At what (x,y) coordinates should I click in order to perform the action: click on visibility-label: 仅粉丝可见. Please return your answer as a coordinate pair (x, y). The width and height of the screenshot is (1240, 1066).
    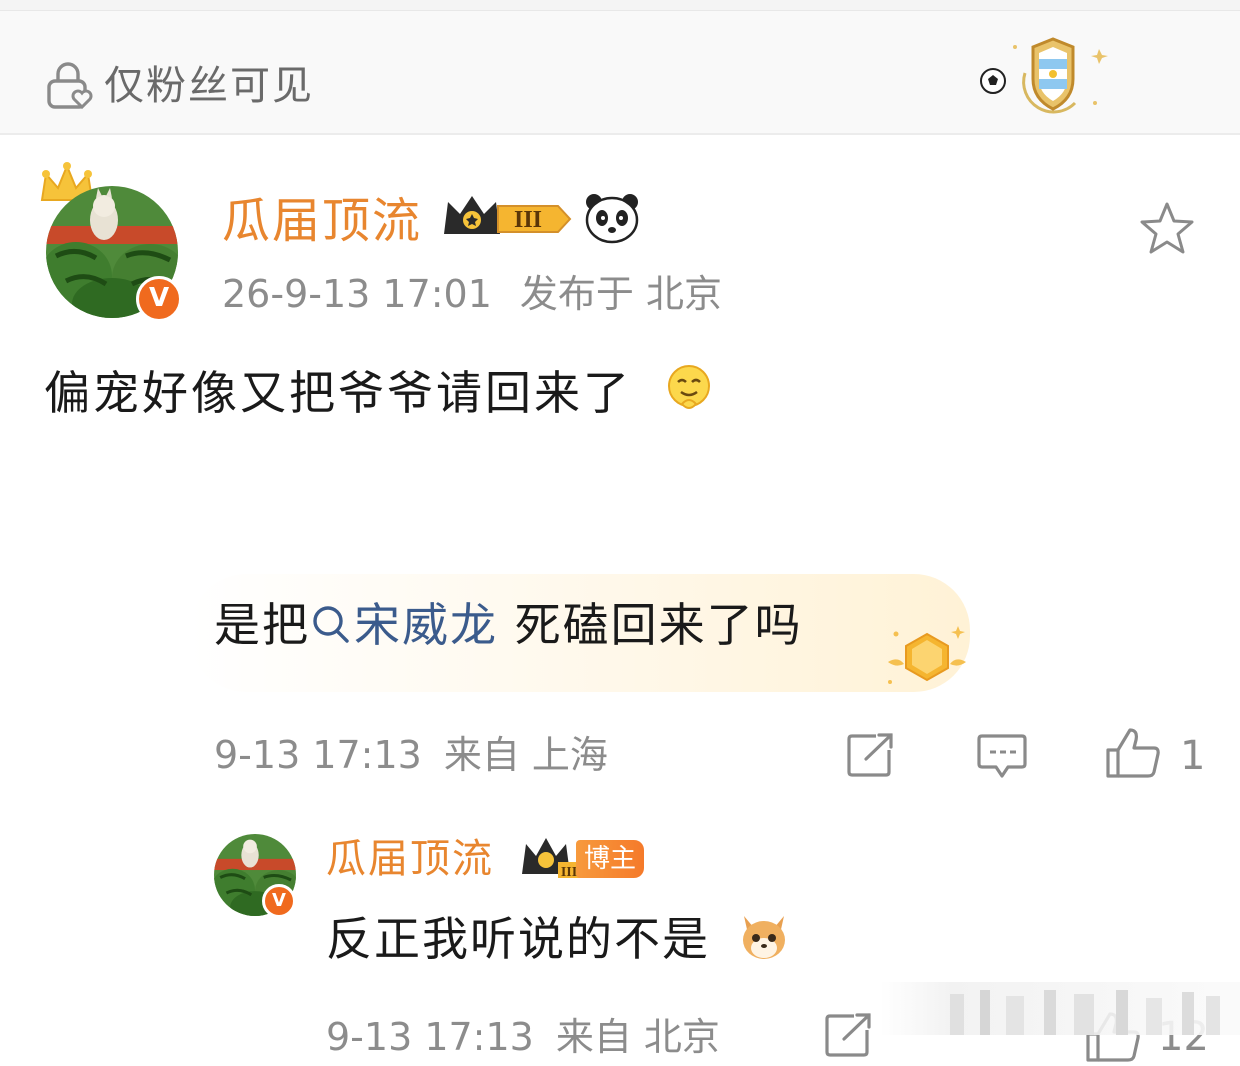
    Looking at the image, I should click on (209, 86).